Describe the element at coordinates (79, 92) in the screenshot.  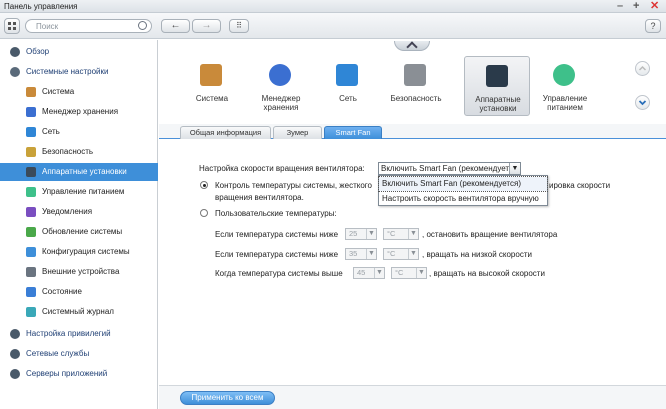
I see `sidebar-item-3: Система` at that location.